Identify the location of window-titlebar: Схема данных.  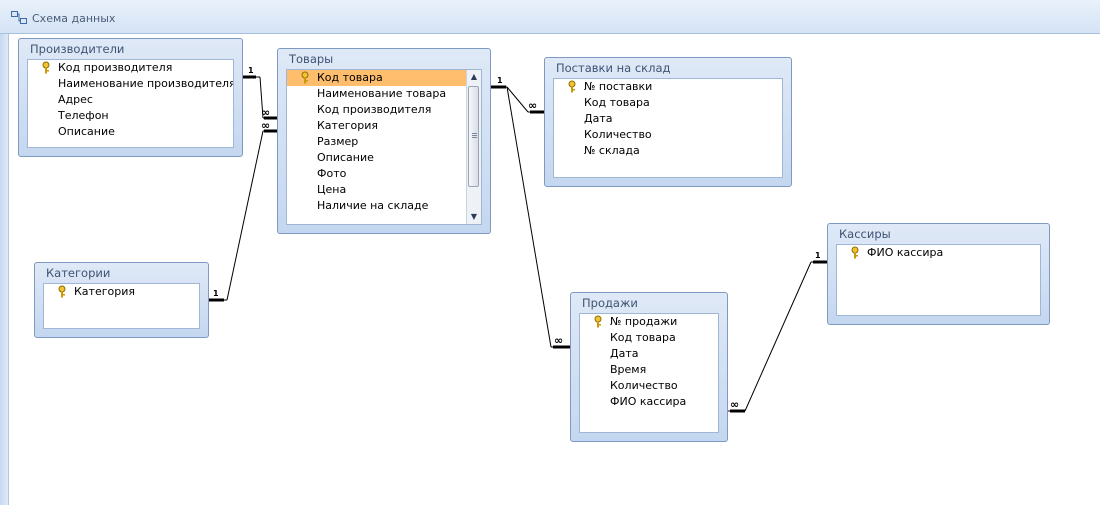
(550, 17).